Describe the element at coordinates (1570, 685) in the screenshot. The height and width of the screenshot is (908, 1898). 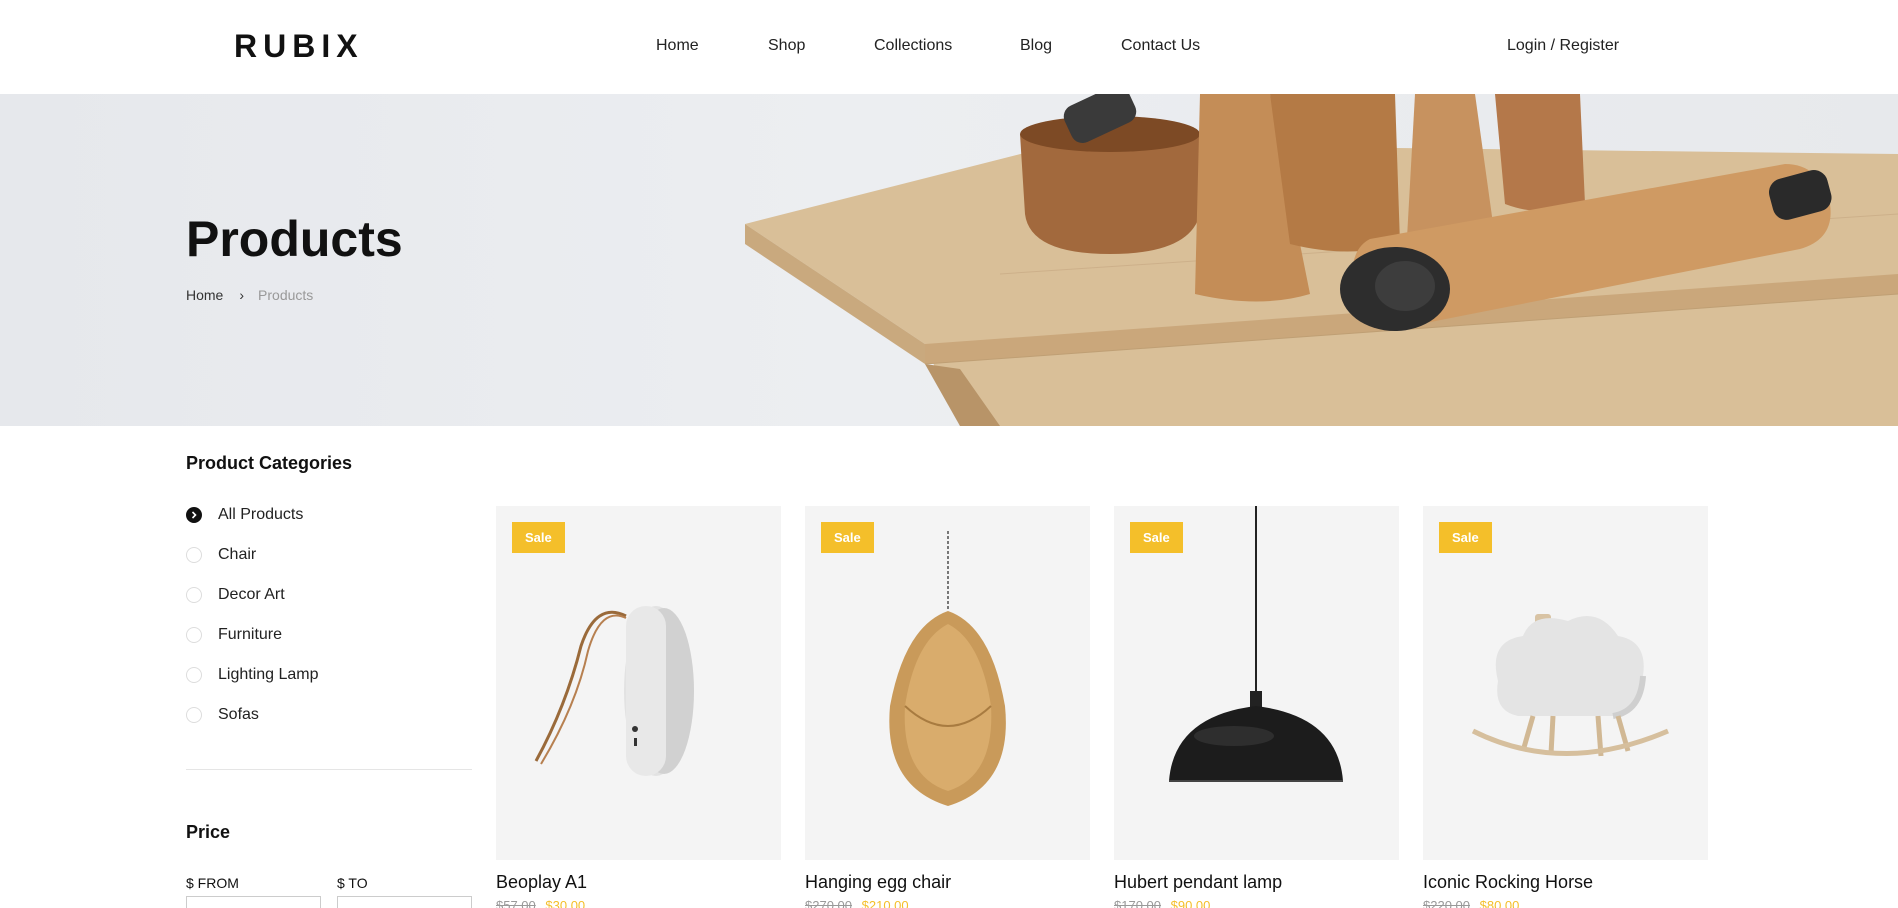
I see `rocking-horse-image` at that location.